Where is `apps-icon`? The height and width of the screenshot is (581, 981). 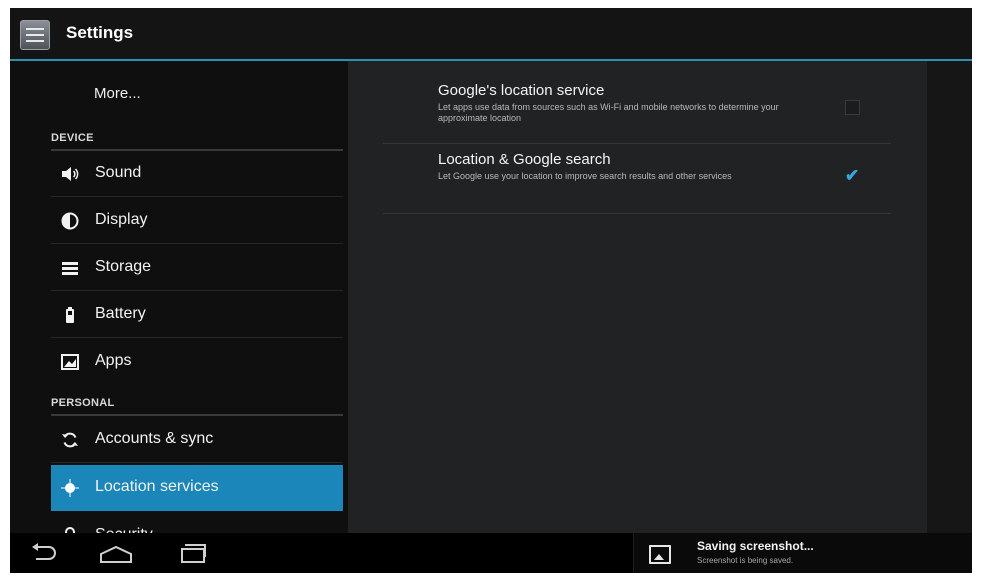 apps-icon is located at coordinates (70, 362).